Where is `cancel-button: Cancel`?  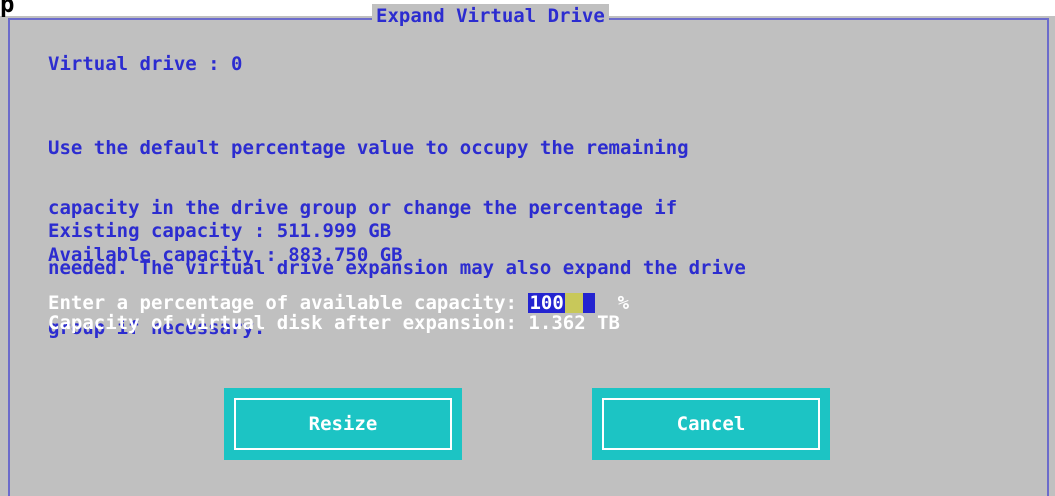 cancel-button: Cancel is located at coordinates (711, 424).